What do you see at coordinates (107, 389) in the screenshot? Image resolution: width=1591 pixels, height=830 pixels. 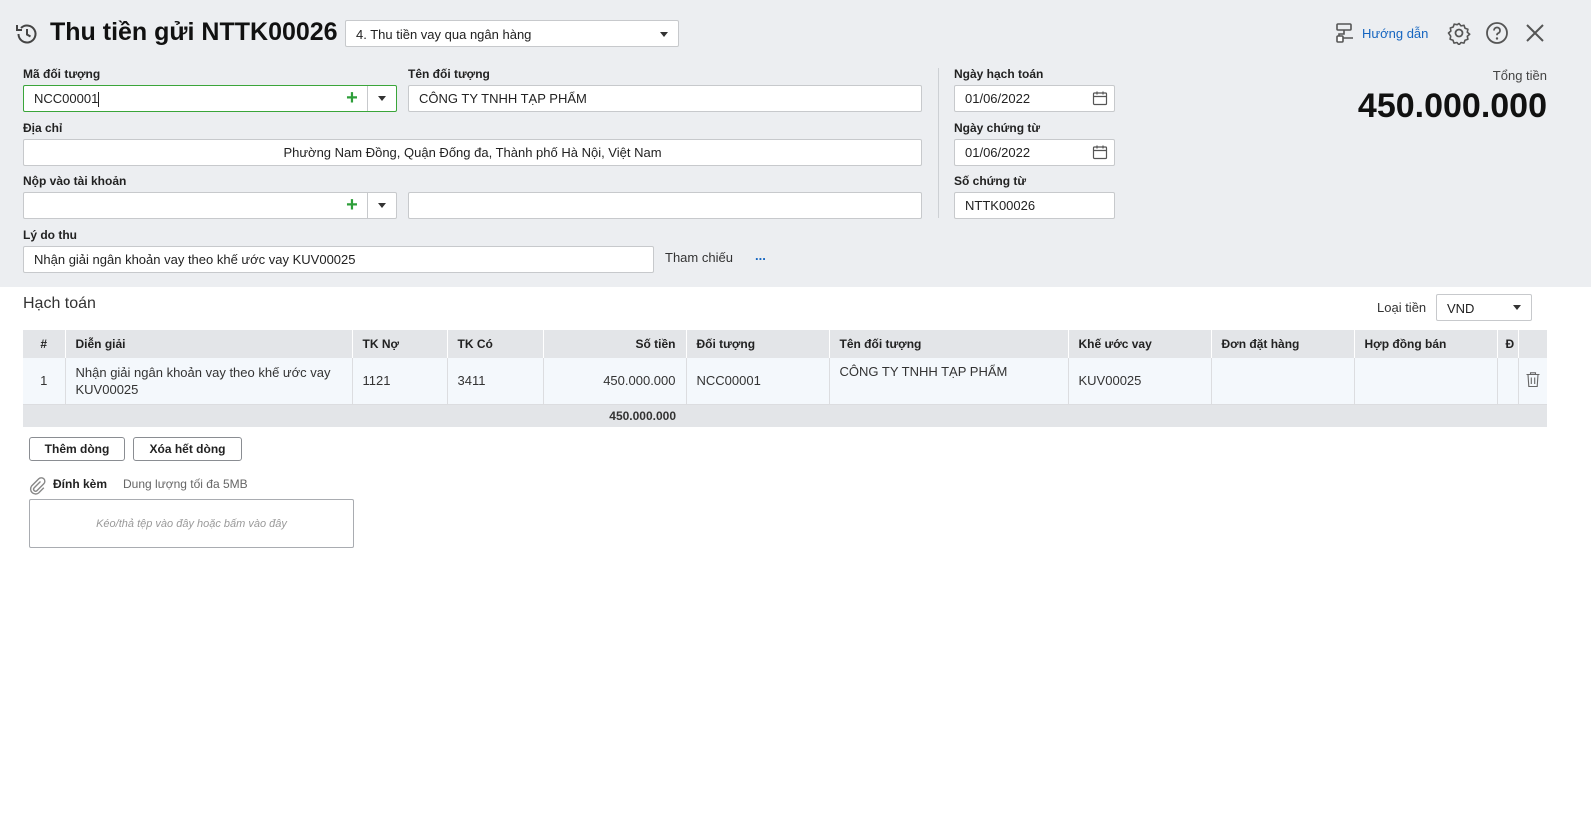 I see `row-description-line2: KUV00025` at bounding box center [107, 389].